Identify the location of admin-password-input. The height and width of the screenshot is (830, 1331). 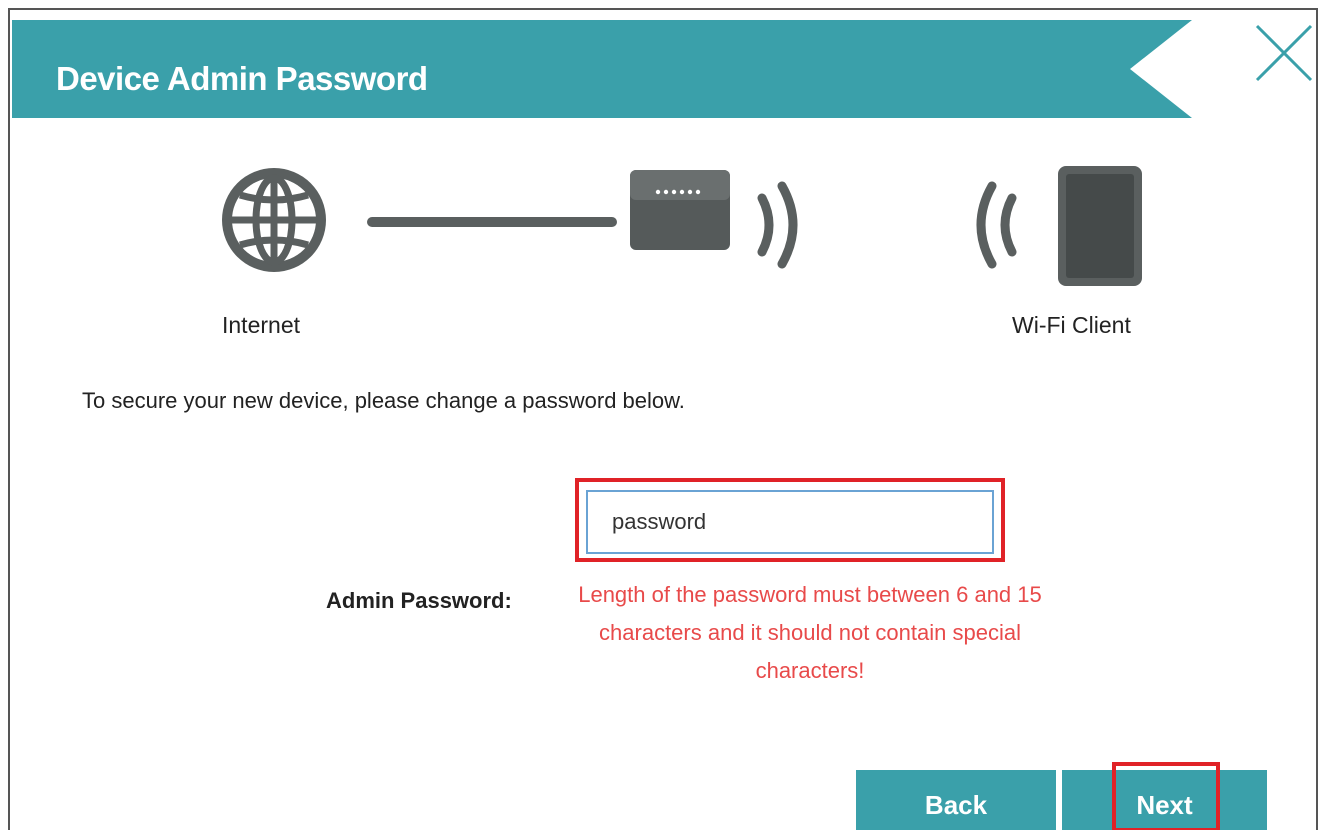
(790, 522).